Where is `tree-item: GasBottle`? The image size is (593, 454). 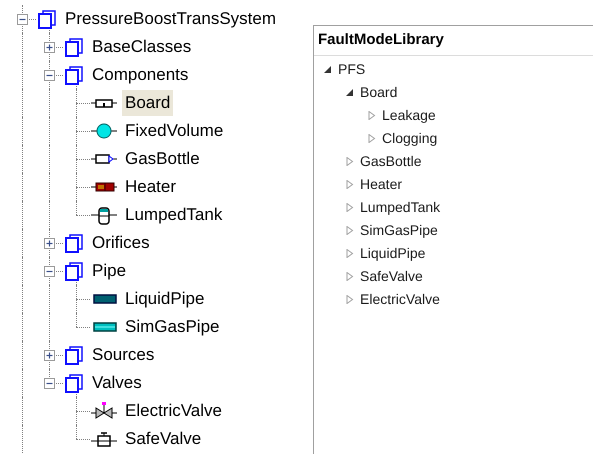
tree-item: GasBottle is located at coordinates (391, 161).